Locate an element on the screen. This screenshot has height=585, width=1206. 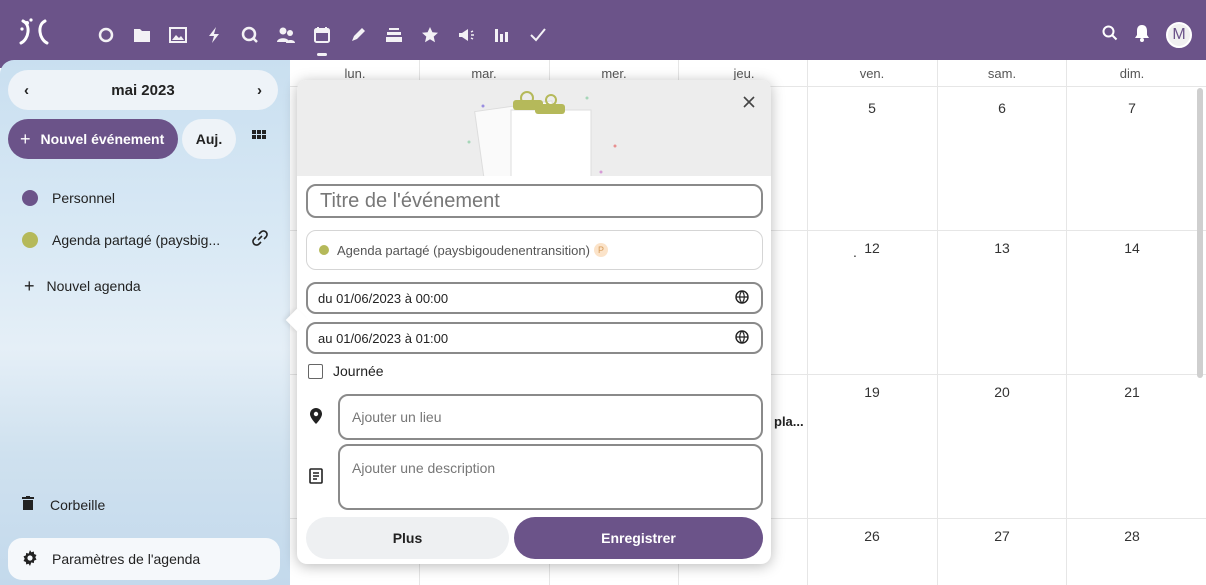
calendar-owner-badge: P is located at coordinates (600, 250).